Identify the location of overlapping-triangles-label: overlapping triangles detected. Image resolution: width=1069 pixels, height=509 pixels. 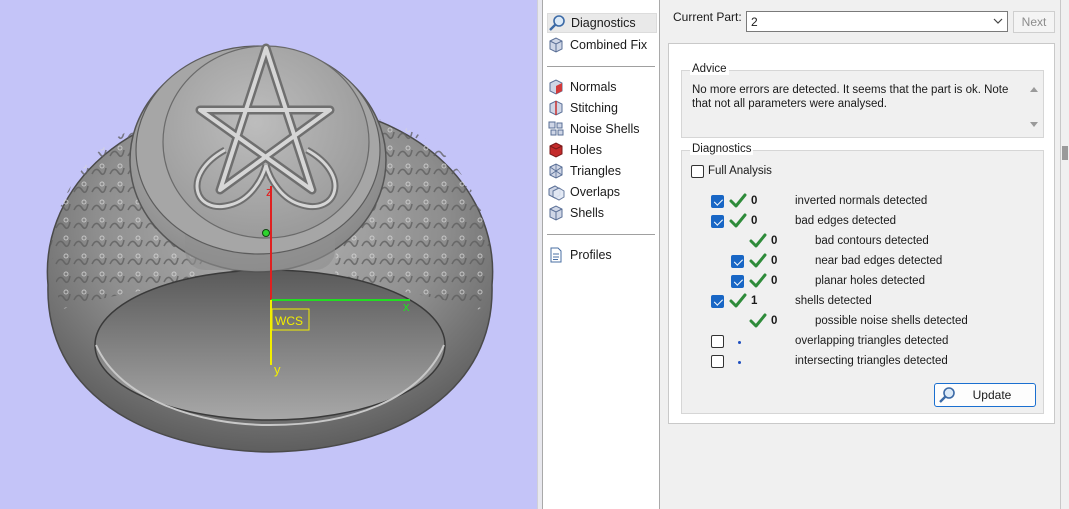
(872, 341).